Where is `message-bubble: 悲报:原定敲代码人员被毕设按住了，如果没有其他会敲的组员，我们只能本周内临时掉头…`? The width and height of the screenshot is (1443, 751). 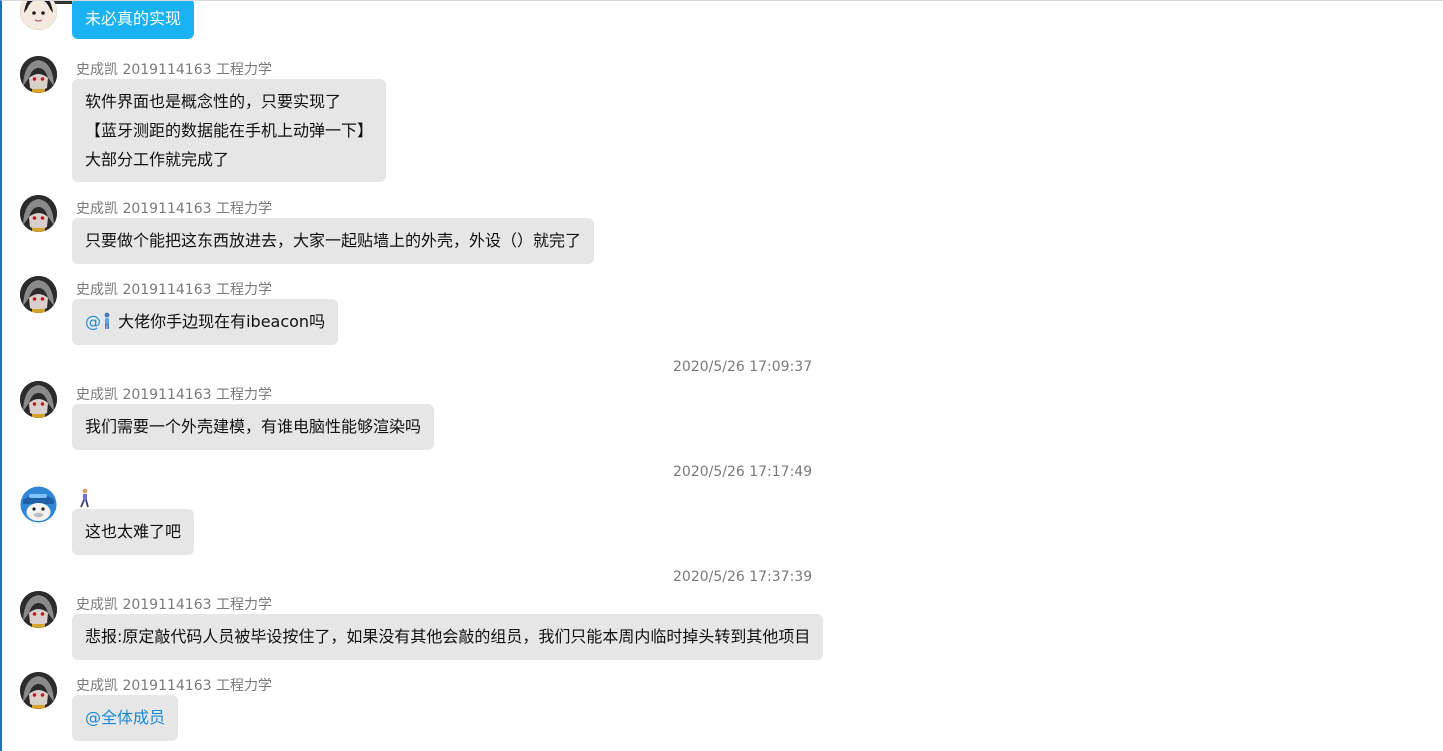 message-bubble: 悲报:原定敲代码人员被毕设按住了，如果没有其他会敲的组员，我们只能本周内临时掉头… is located at coordinates (448, 637).